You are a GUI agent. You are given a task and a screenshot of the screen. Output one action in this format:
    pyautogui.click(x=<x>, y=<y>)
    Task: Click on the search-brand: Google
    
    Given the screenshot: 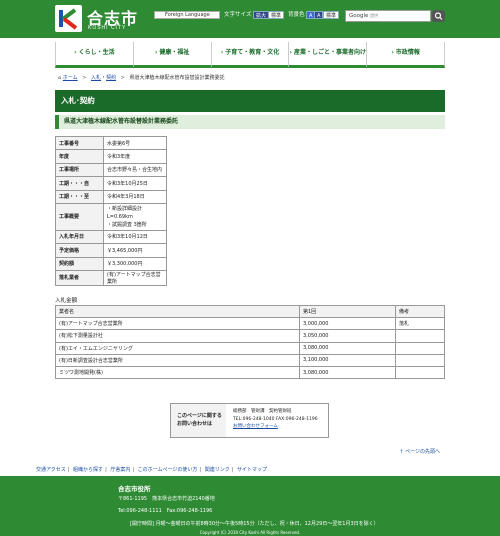 What is the action you would take?
    pyautogui.click(x=359, y=16)
    